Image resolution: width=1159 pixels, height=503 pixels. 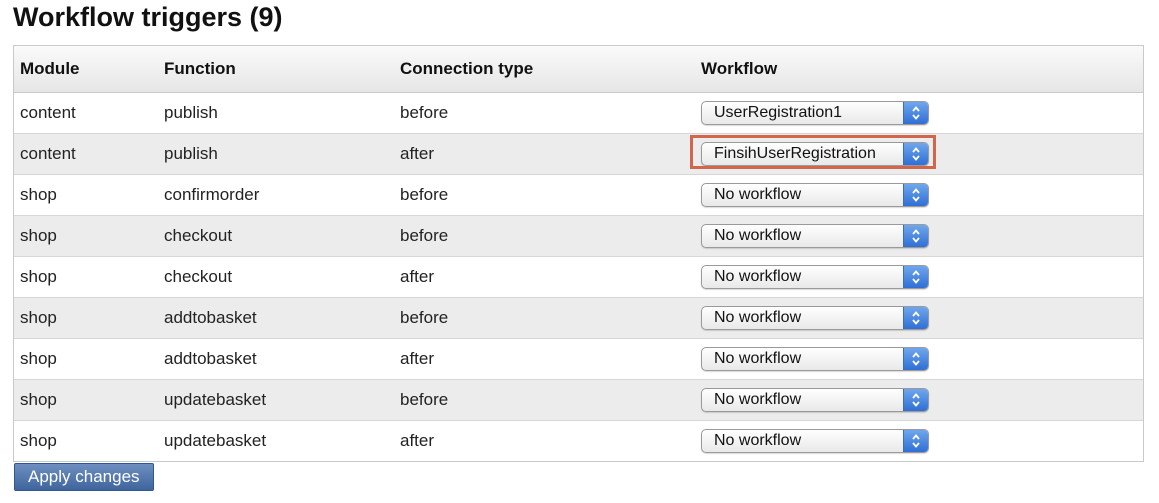 I want to click on table-header-row: Module Function Connection type Workflow, so click(x=578, y=69).